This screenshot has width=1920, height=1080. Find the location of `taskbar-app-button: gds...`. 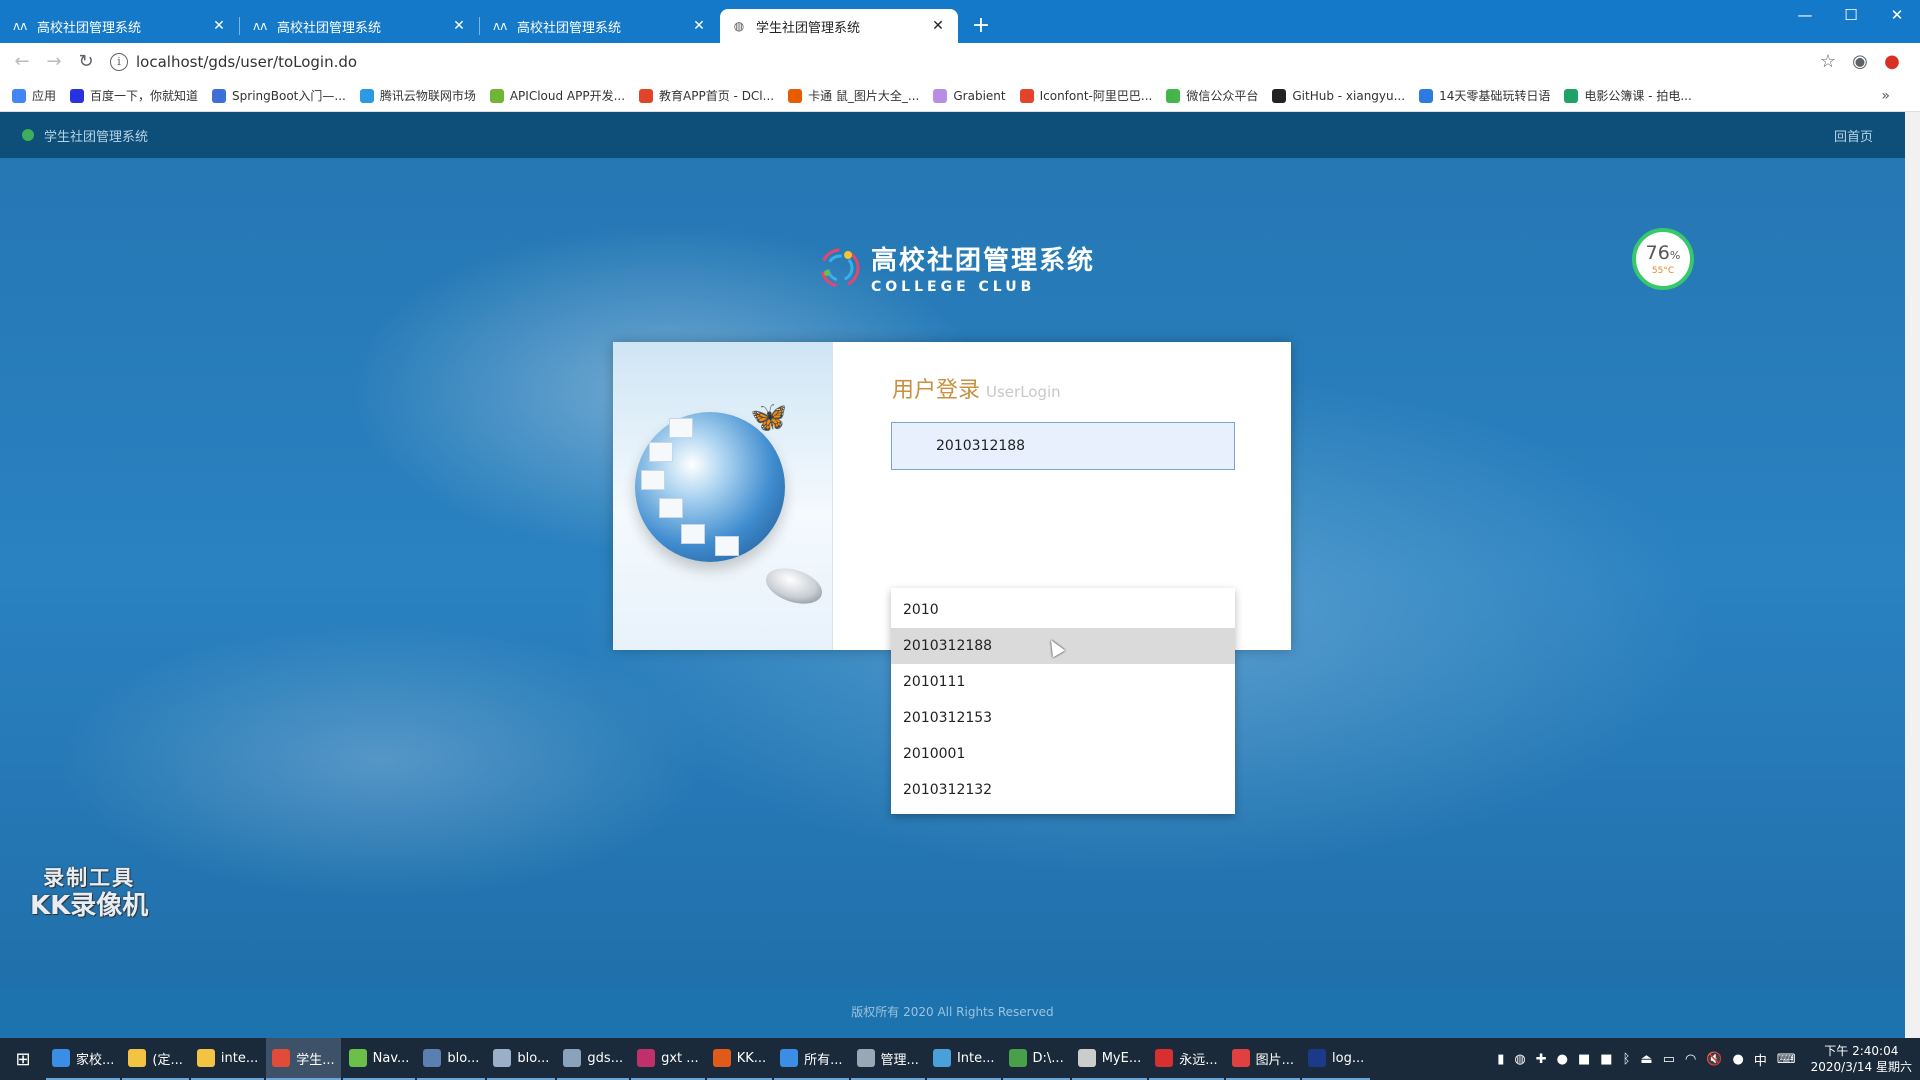

taskbar-app-button: gds... is located at coordinates (593, 1059).